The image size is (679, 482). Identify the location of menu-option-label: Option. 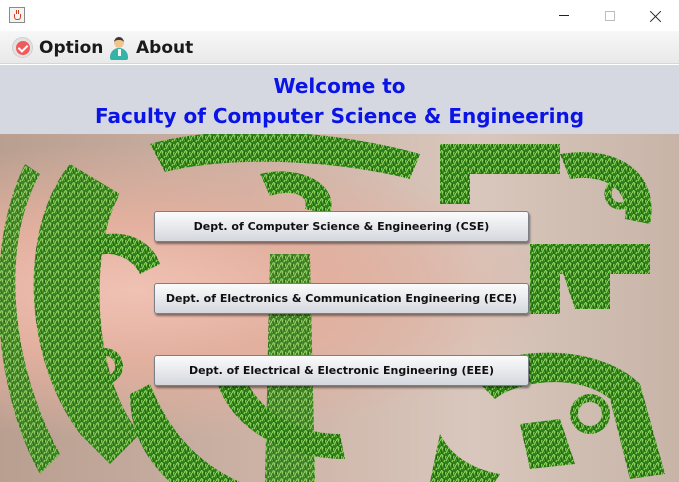
(71, 47).